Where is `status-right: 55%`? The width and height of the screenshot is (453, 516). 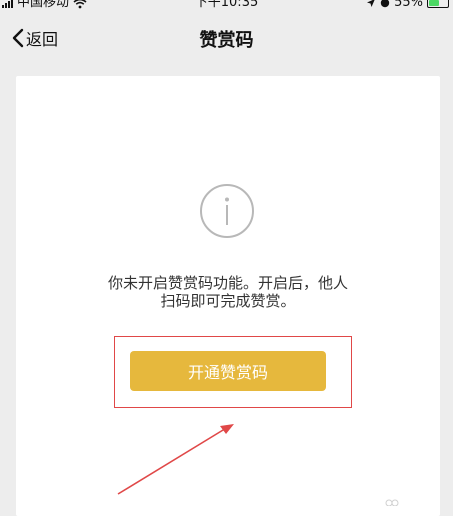 status-right: 55% is located at coordinates (407, 5).